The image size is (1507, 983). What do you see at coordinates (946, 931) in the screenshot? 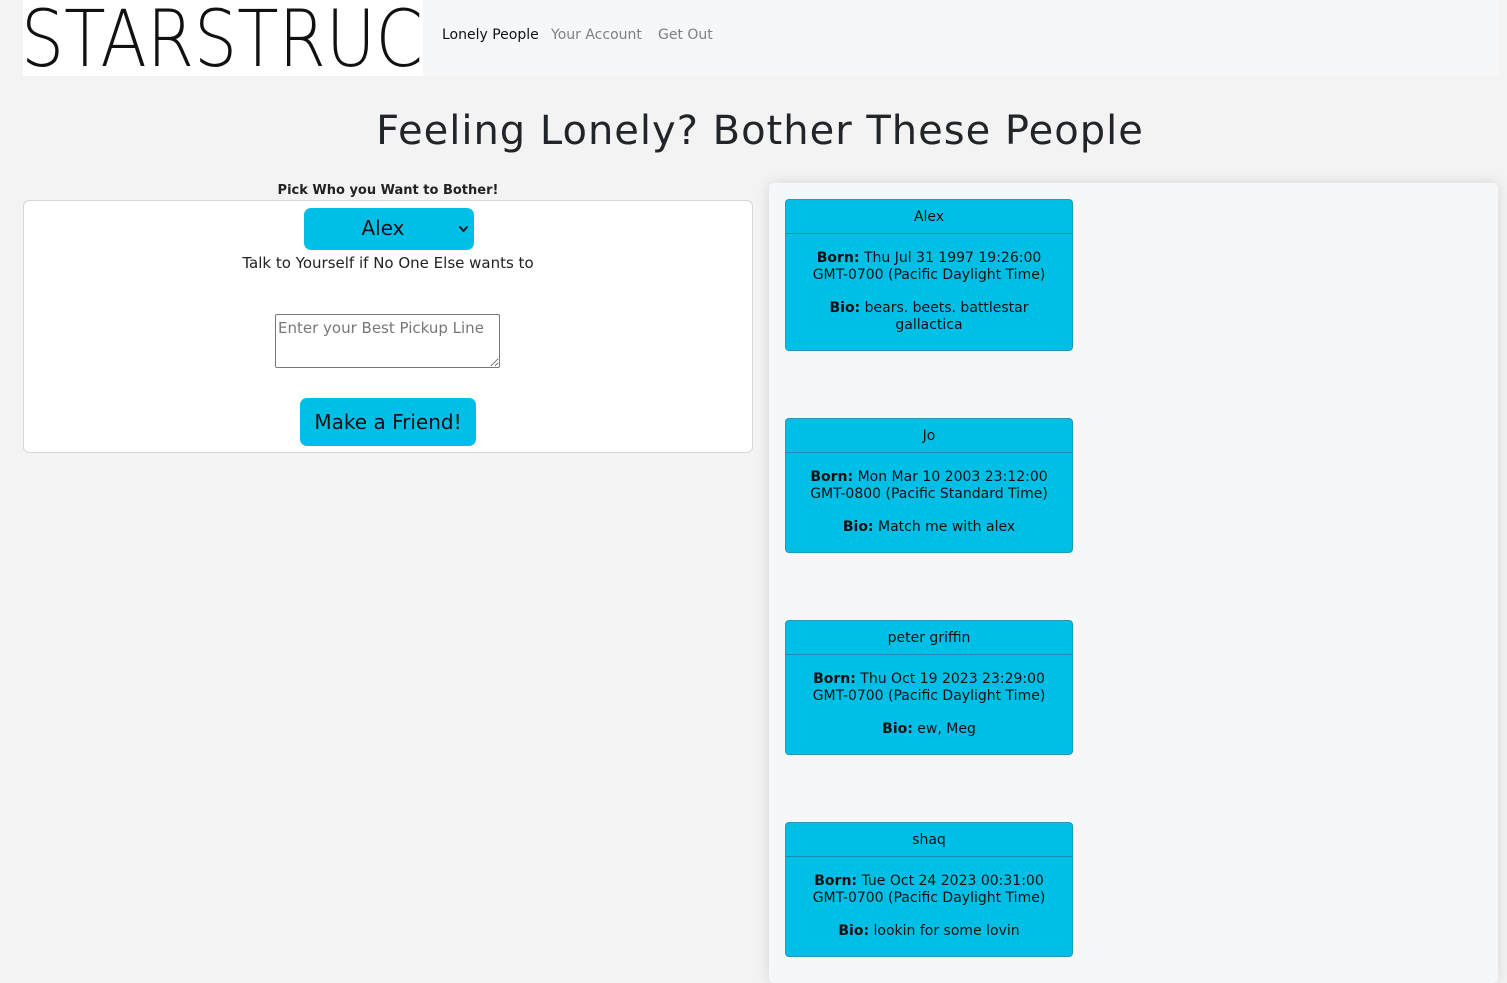
I see `profile-bio: lookin for some lovin` at bounding box center [946, 931].